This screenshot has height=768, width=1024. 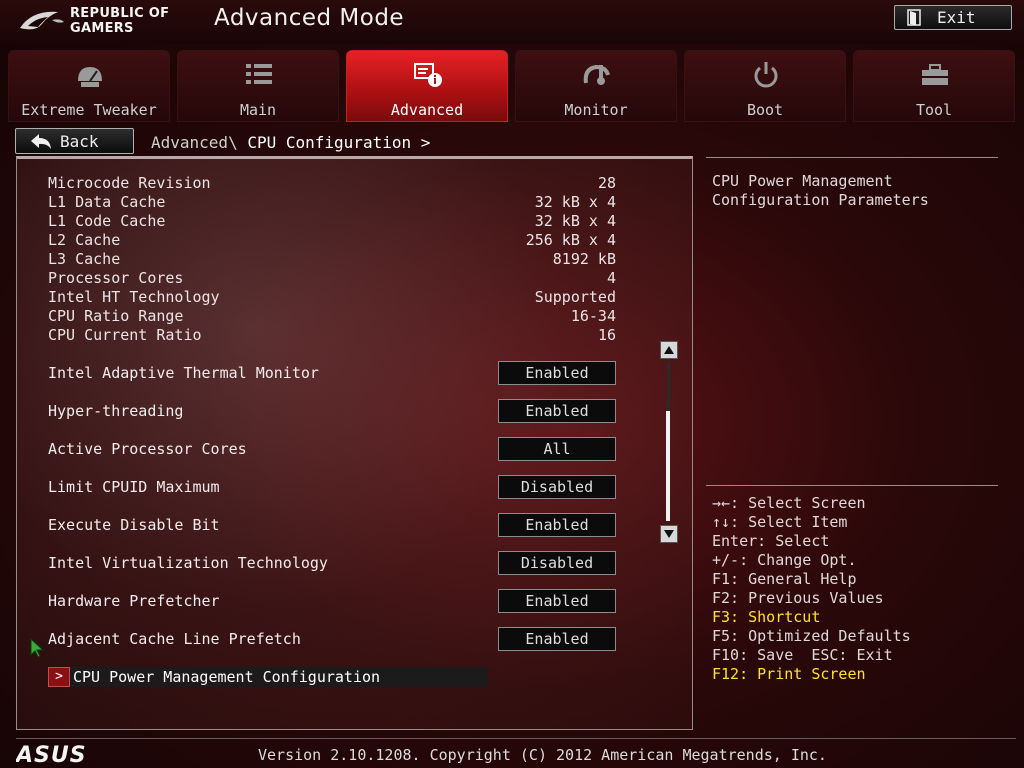 I want to click on tab-boot: Boot, so click(x=765, y=86).